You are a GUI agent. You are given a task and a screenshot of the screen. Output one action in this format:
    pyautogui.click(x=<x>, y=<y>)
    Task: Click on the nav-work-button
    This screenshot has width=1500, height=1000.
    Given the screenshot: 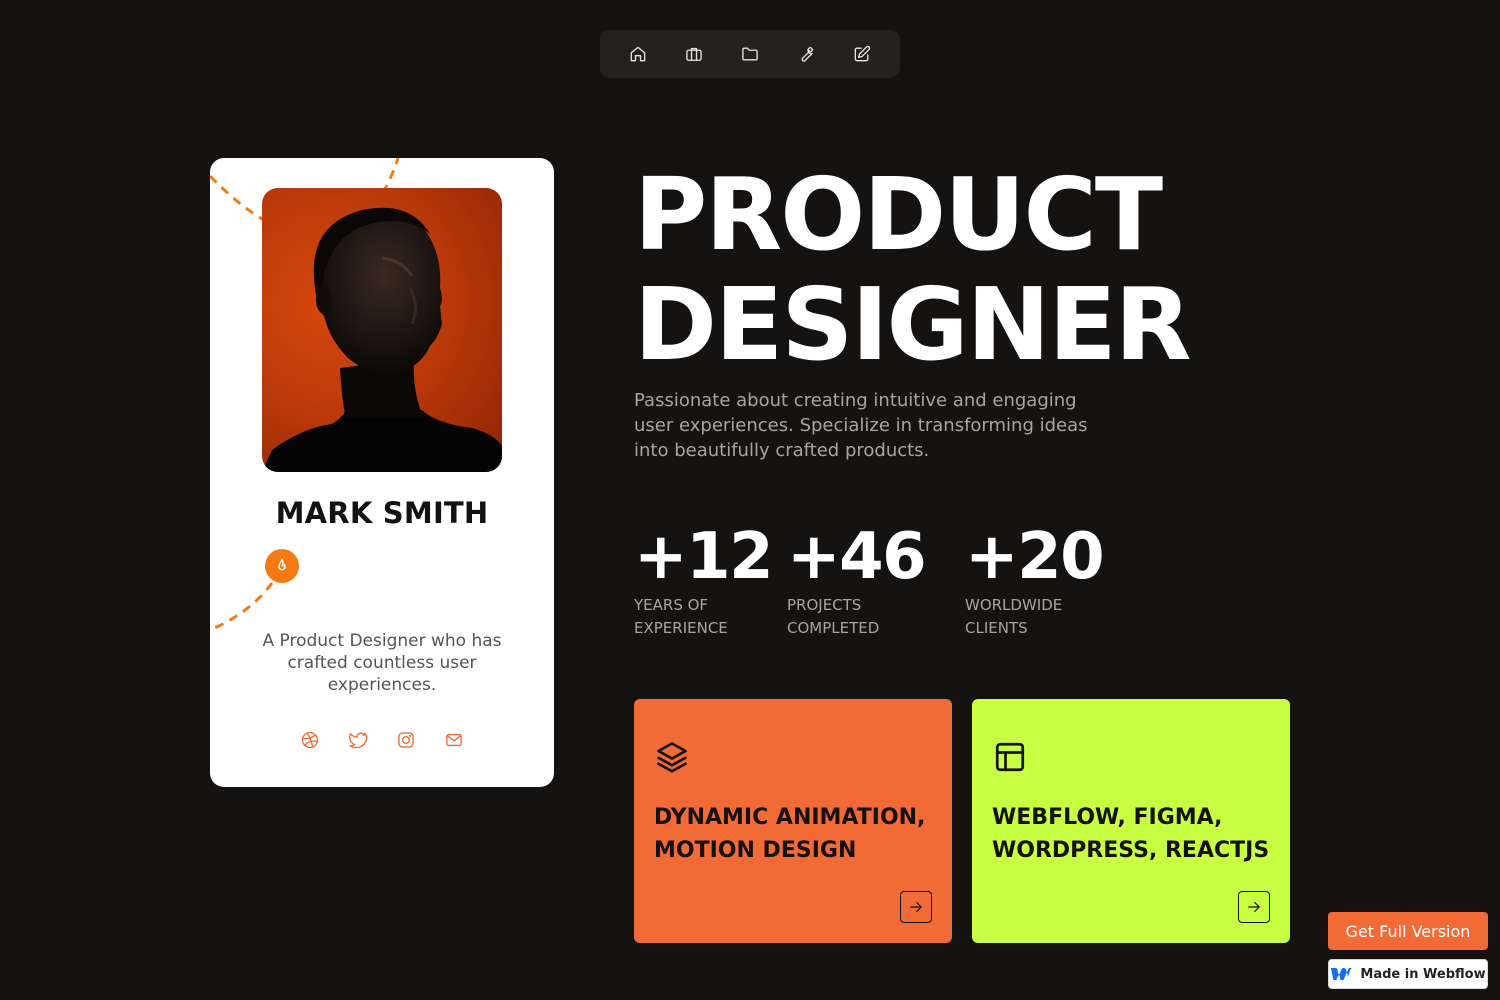 What is the action you would take?
    pyautogui.click(x=694, y=54)
    